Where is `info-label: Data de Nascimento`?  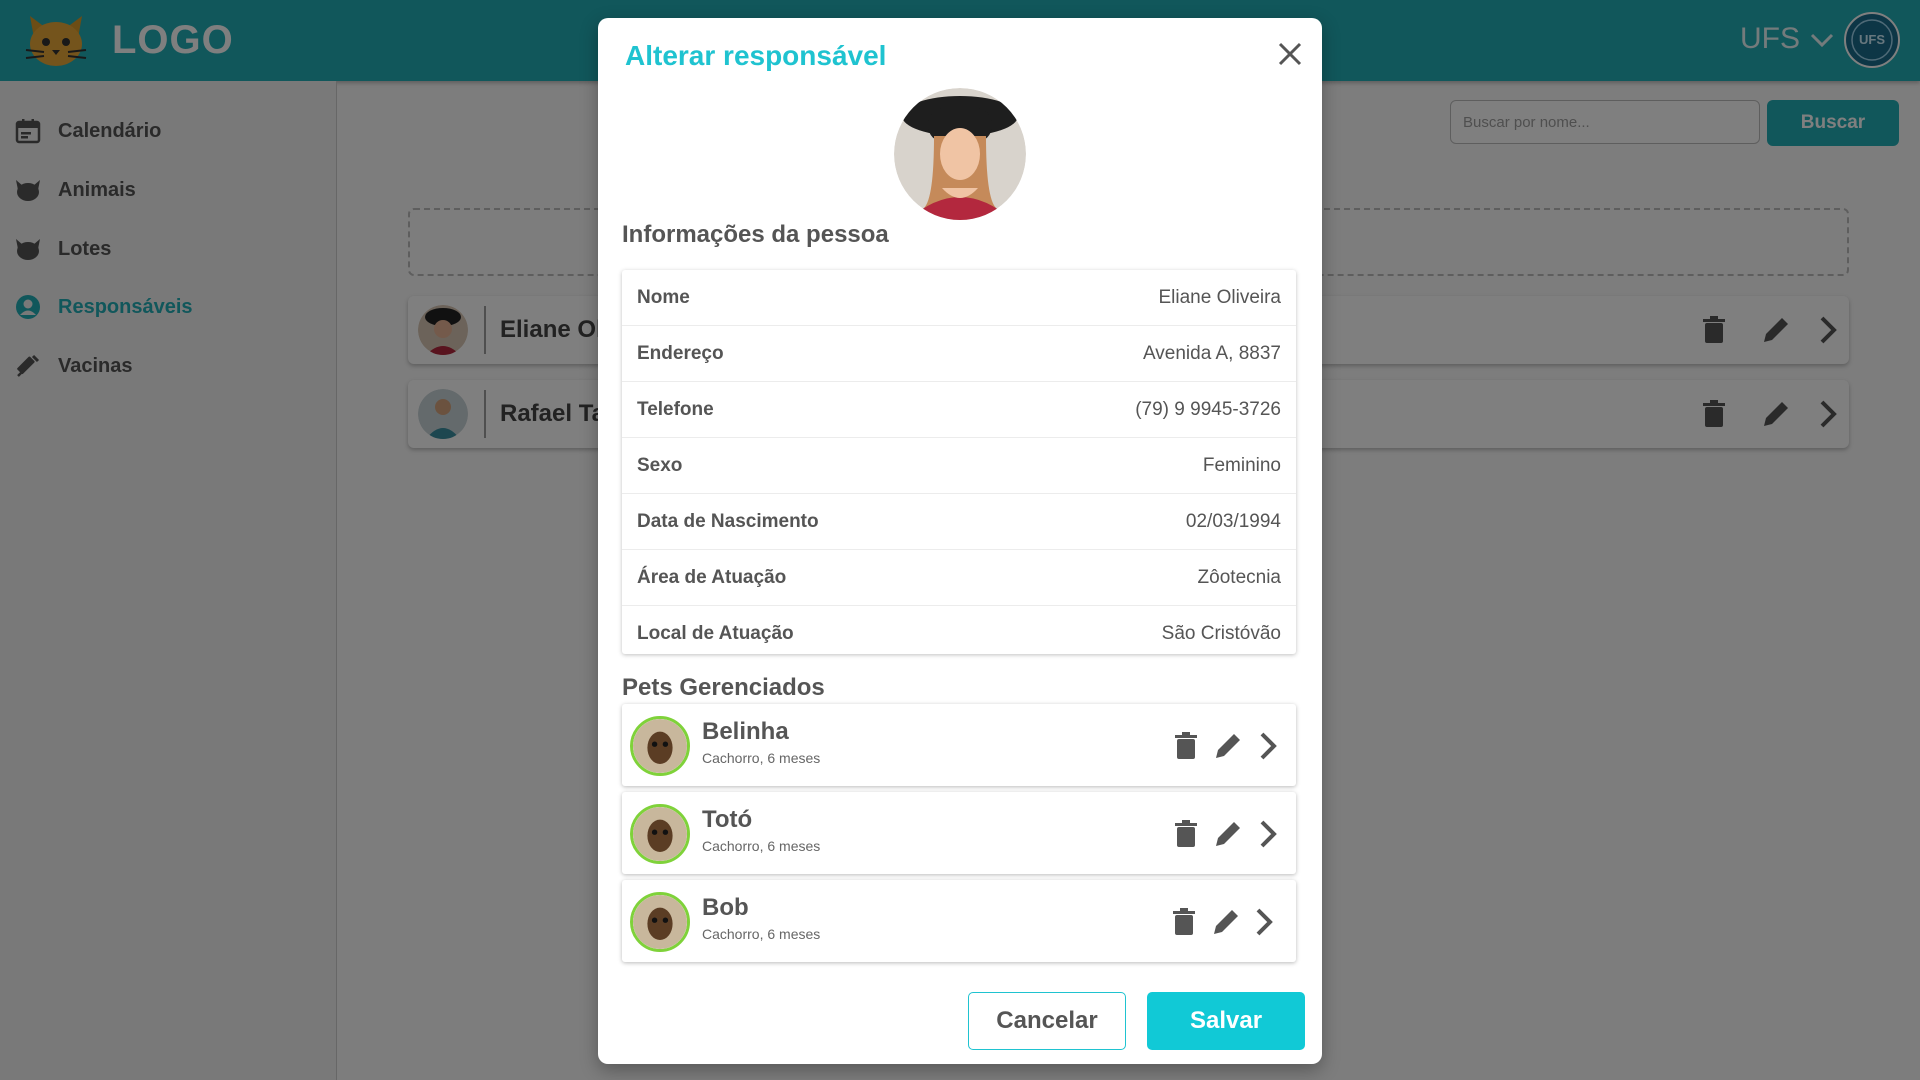
info-label: Data de Nascimento is located at coordinates (728, 521).